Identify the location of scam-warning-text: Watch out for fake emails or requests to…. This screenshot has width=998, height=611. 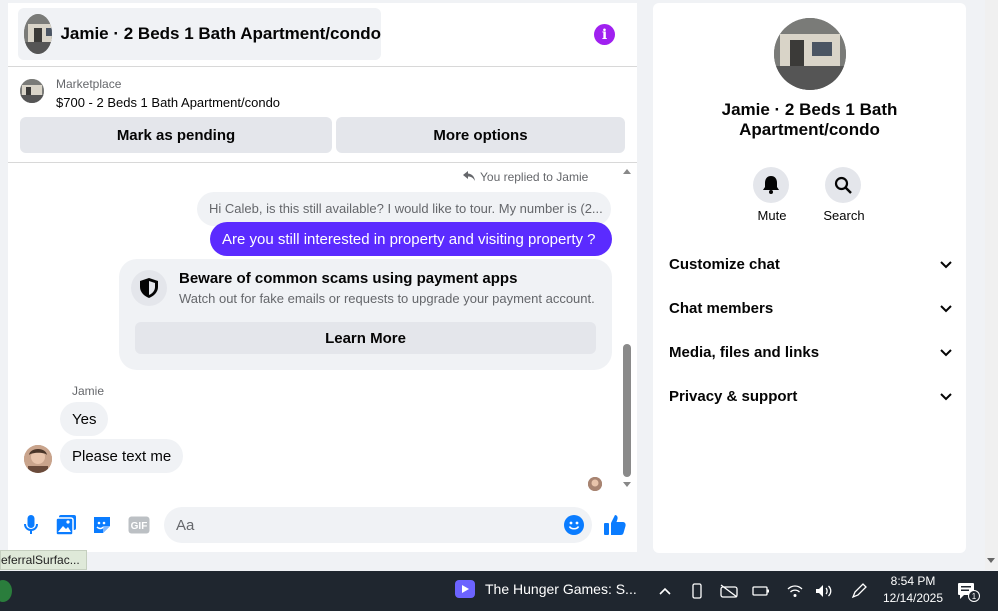
(387, 298).